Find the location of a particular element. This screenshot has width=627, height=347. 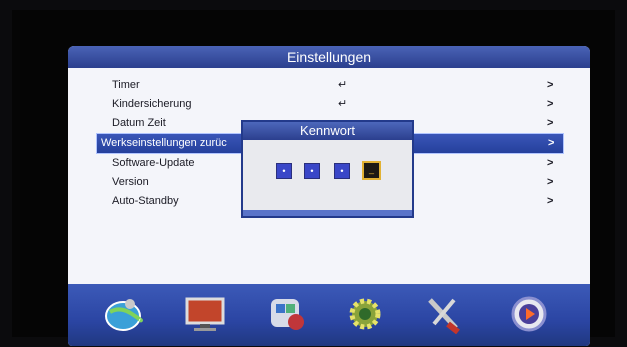

page-title: Einstellungen is located at coordinates (329, 57).